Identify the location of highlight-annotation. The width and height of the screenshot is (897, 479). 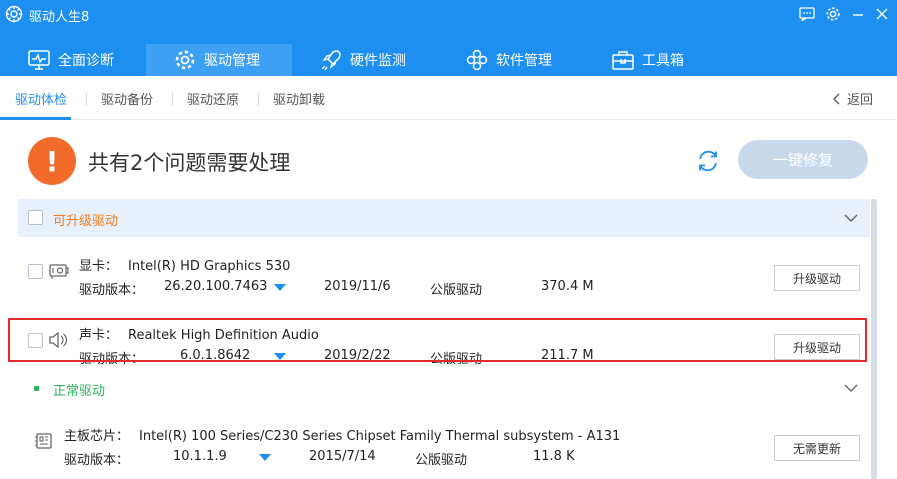
(437, 340).